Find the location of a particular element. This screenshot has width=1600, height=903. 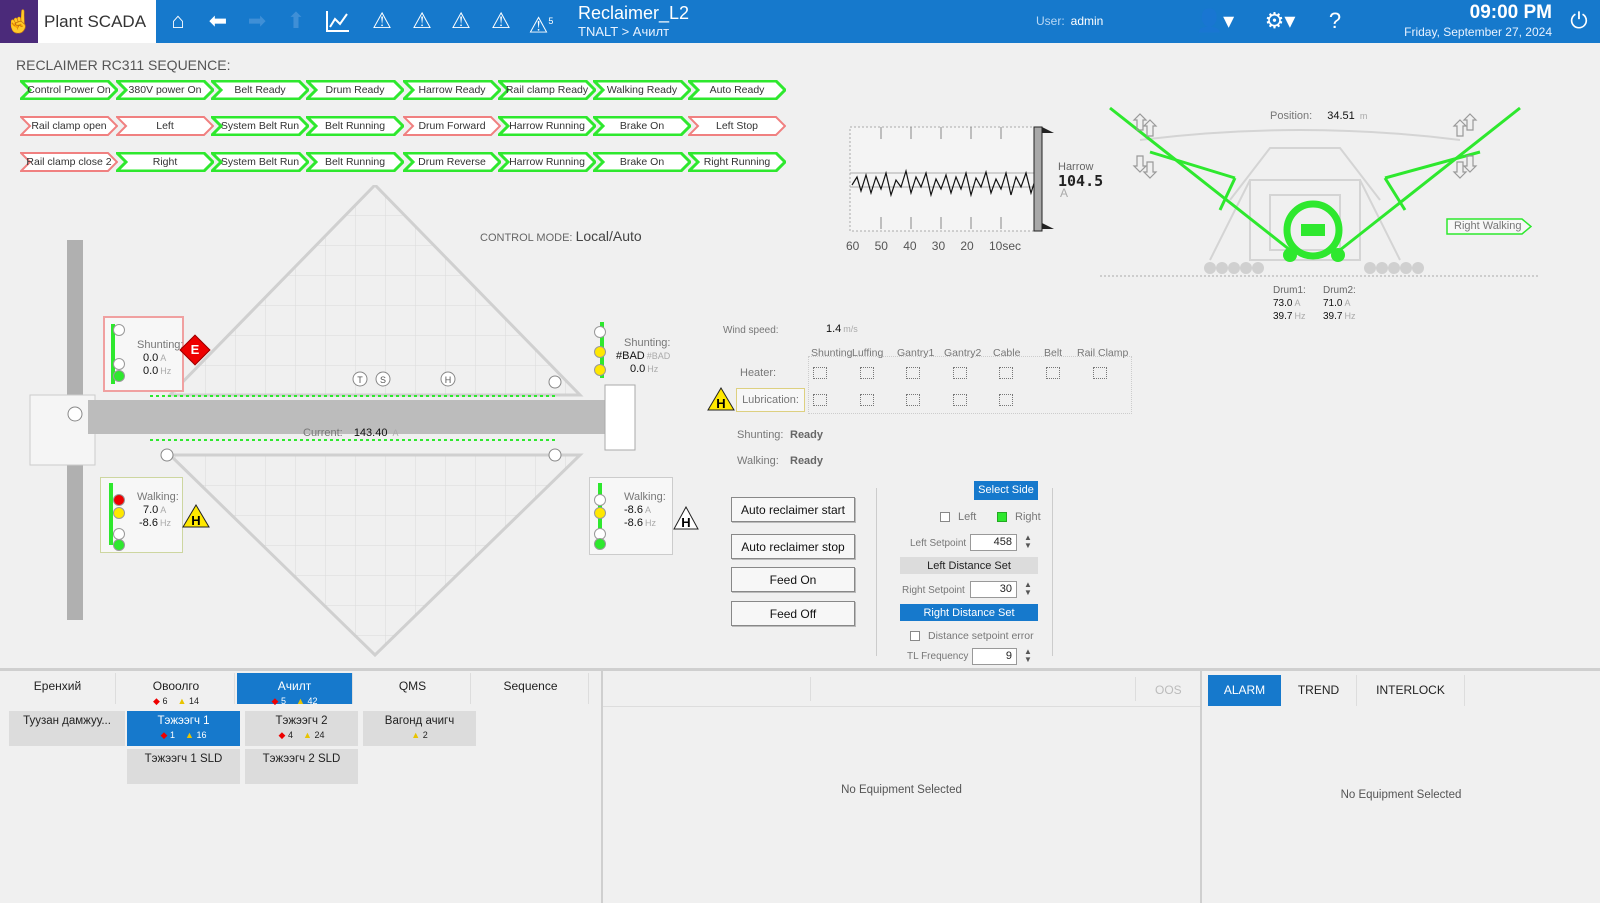

red-count: 5 is located at coordinates (283, 701).